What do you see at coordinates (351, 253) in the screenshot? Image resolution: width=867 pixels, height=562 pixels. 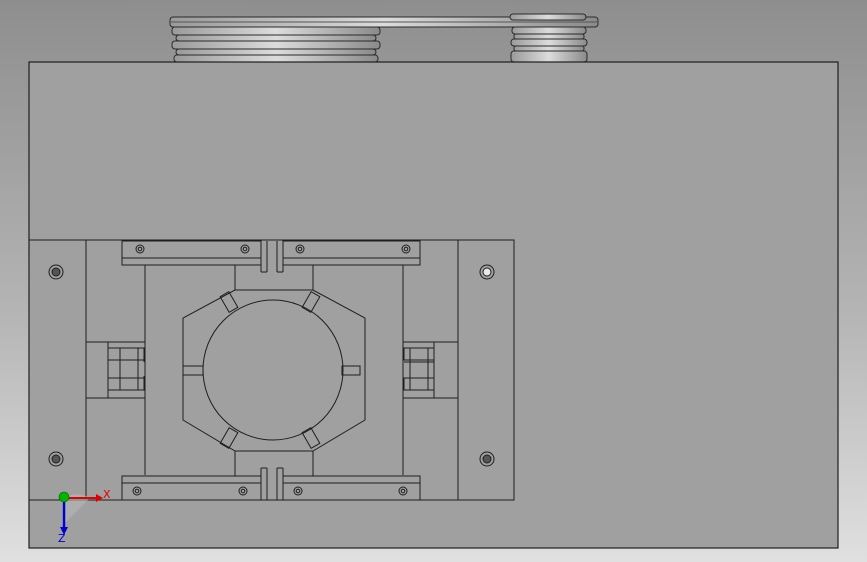 I see `clamp-bar-top-right` at bounding box center [351, 253].